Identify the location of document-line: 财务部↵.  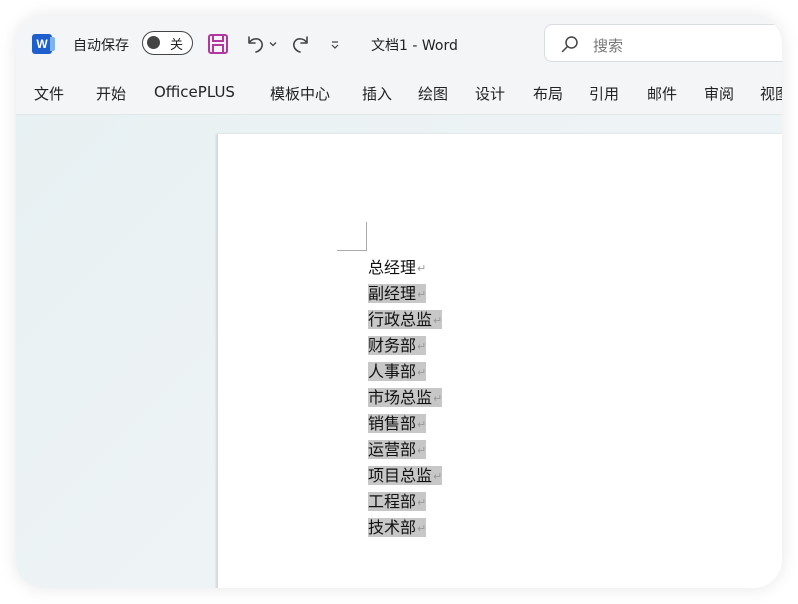
(405, 346).